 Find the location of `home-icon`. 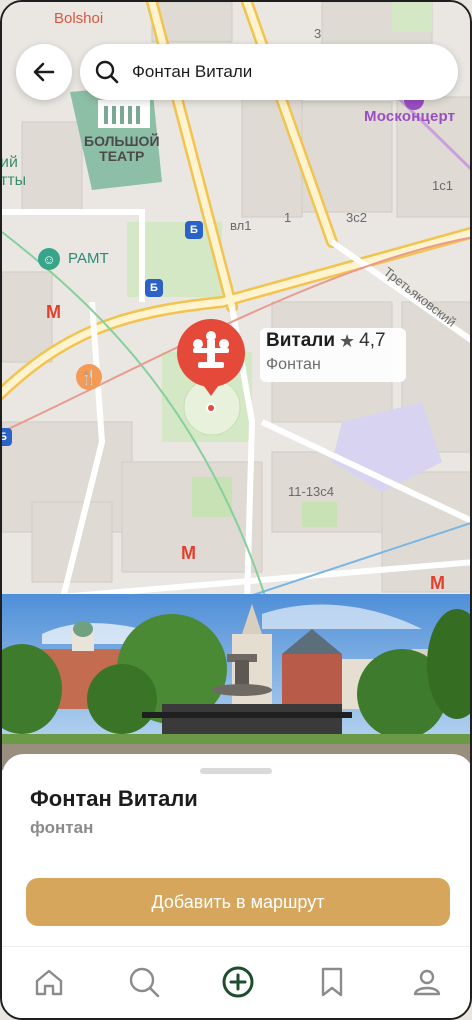

home-icon is located at coordinates (49, 982).